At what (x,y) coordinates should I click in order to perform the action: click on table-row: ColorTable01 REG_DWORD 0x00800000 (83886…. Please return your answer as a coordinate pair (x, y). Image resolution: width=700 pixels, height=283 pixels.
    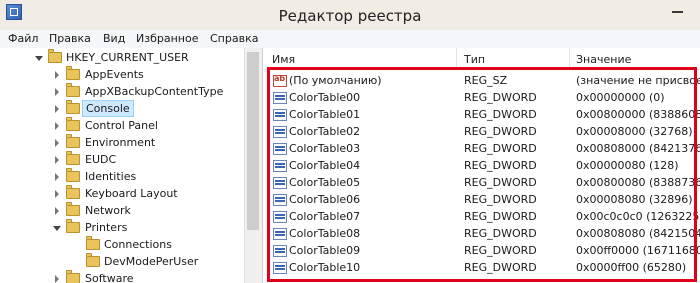
    Looking at the image, I should click on (481, 115).